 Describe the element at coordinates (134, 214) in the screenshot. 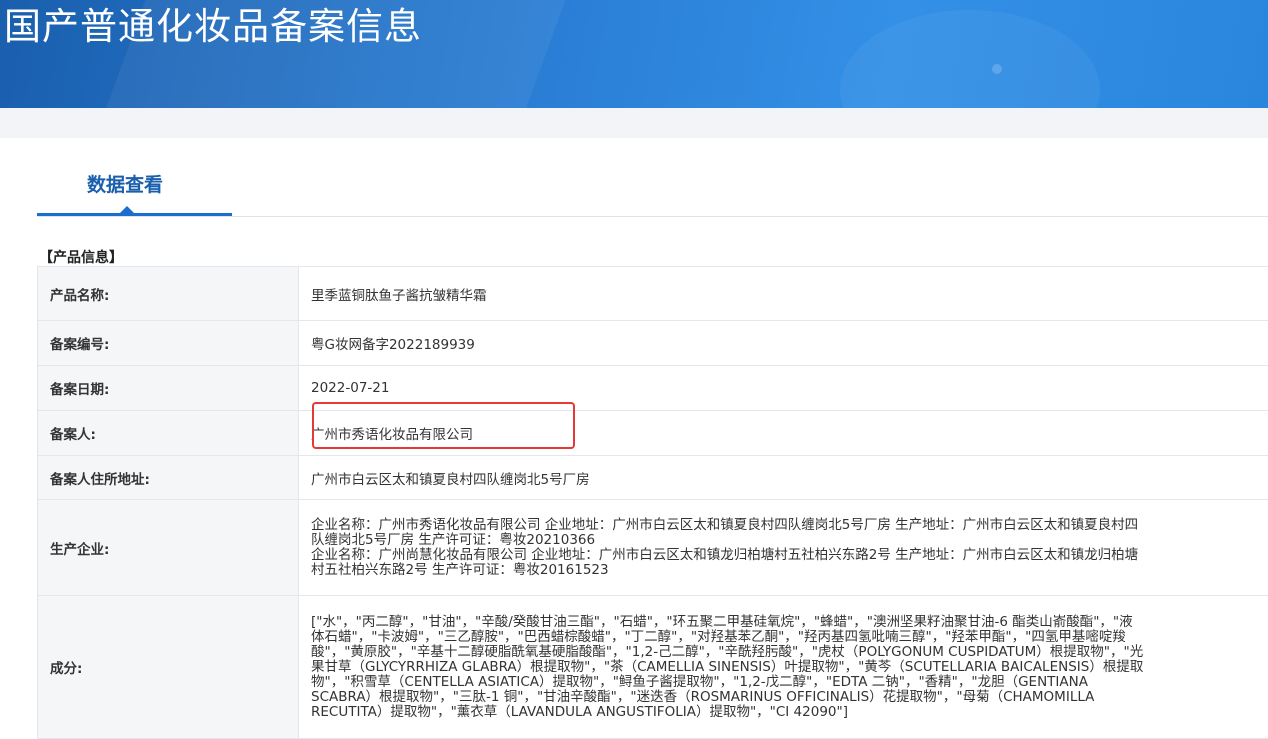

I see `tab-active-underline` at that location.